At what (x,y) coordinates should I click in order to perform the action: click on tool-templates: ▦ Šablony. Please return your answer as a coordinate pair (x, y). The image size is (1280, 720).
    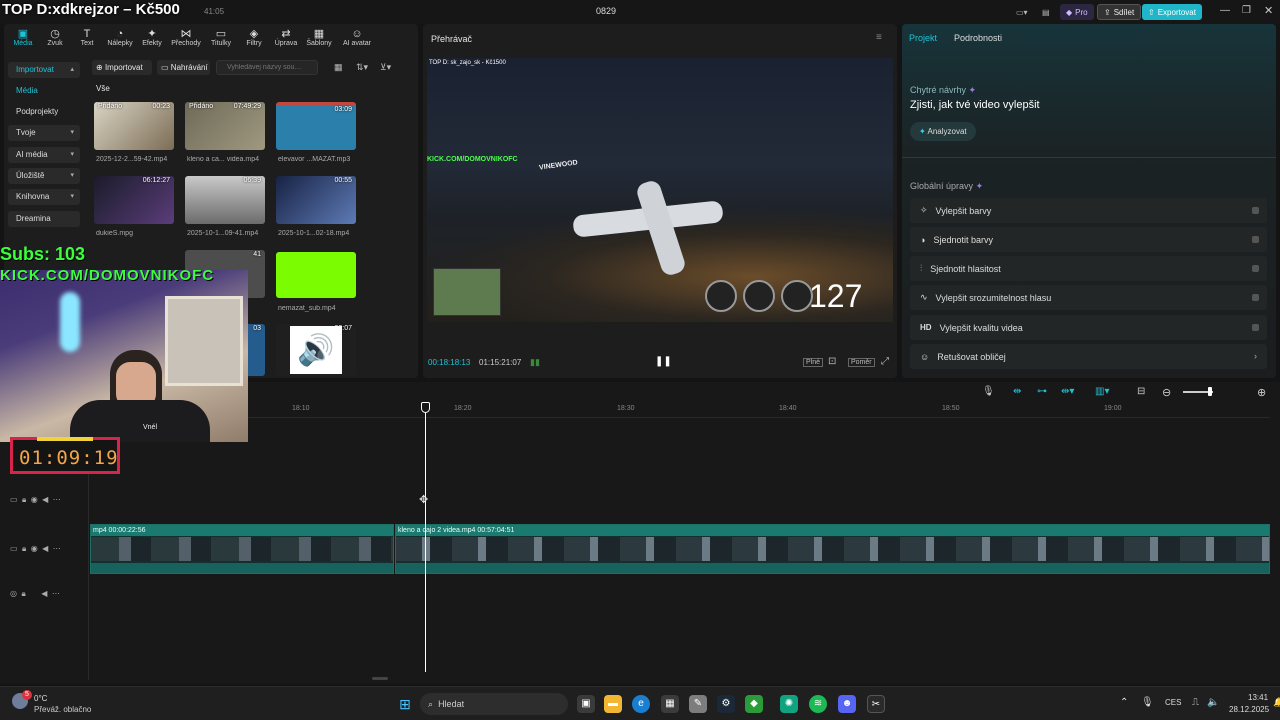
    Looking at the image, I should click on (319, 39).